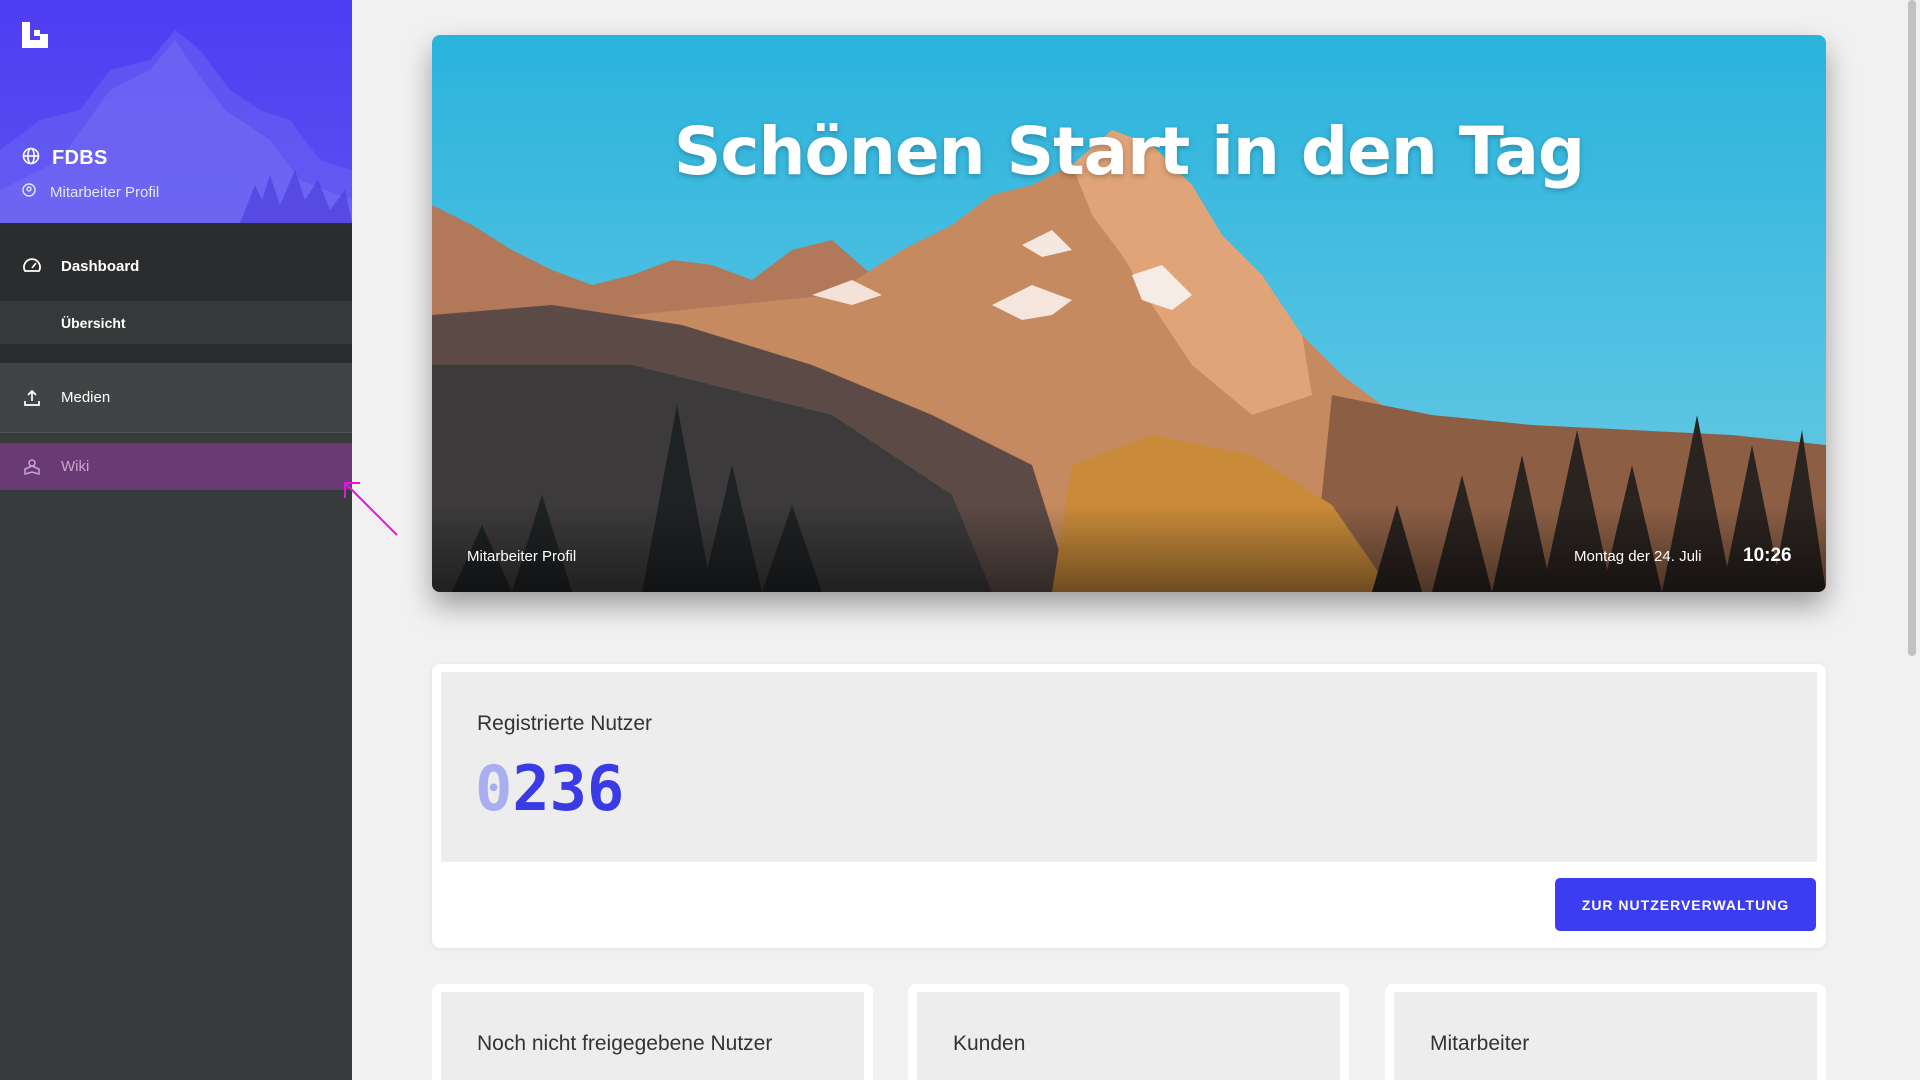 This screenshot has height=1080, width=1920. What do you see at coordinates (29, 192) in the screenshot?
I see `user-circle-icon` at bounding box center [29, 192].